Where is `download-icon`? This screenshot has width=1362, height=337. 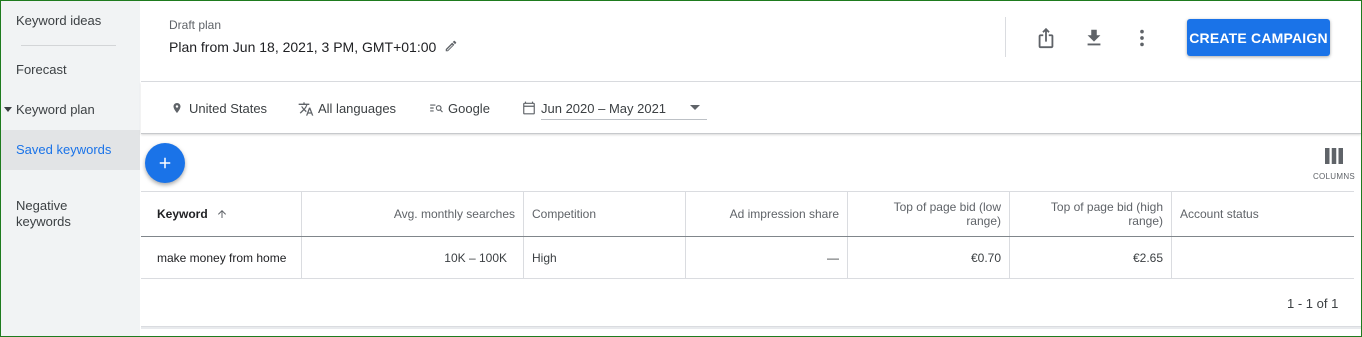 download-icon is located at coordinates (1094, 38).